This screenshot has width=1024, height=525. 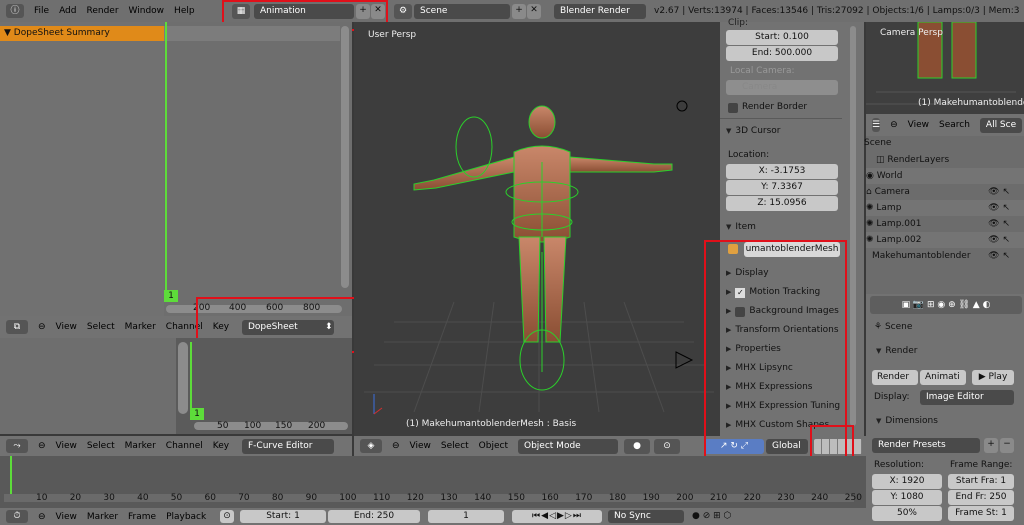 I want to click on object-mode-select: Object Mode, so click(x=568, y=446).